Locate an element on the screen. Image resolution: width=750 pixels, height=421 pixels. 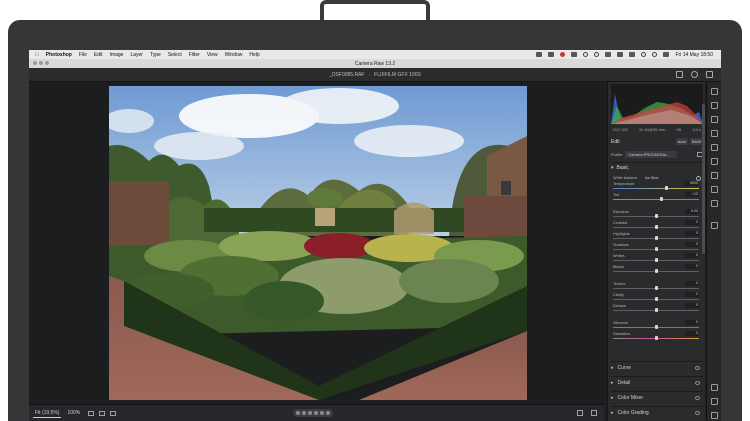
filmstrip-toggle-icon is located at coordinates (580, 413).